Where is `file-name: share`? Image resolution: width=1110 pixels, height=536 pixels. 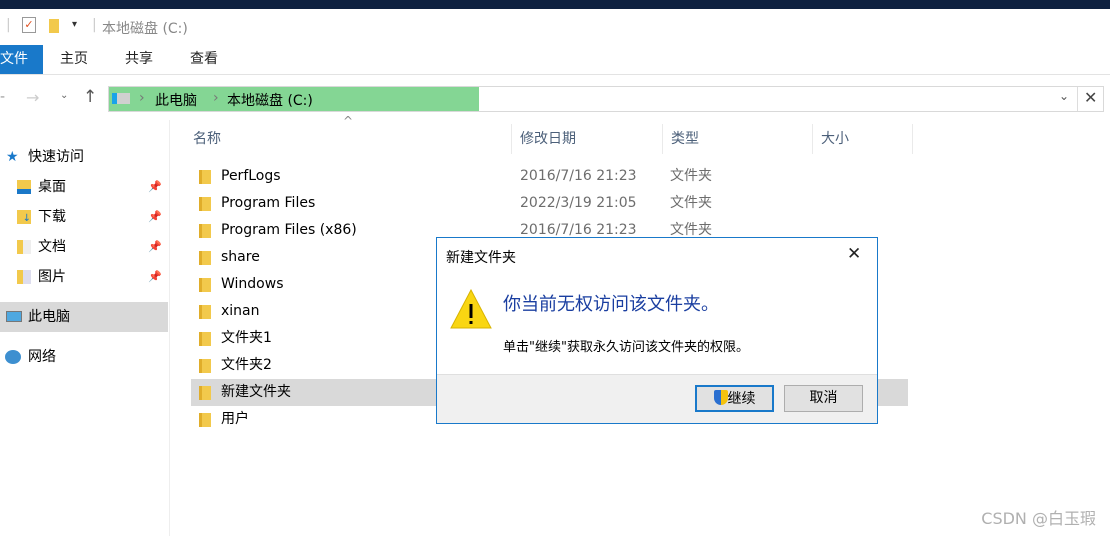 file-name: share is located at coordinates (240, 257).